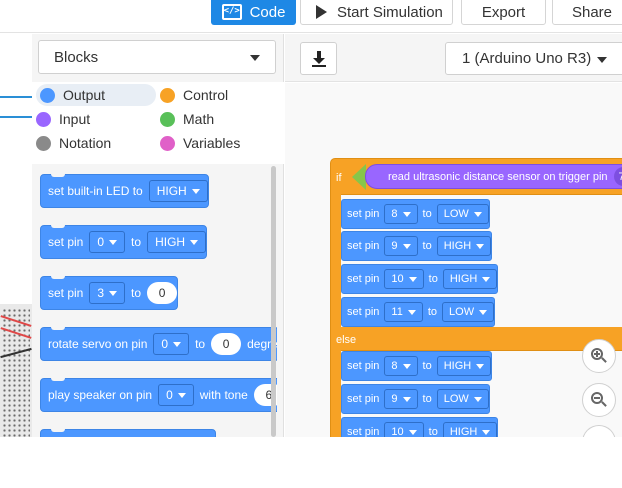  I want to click on category-variables: Variables, so click(198, 143).